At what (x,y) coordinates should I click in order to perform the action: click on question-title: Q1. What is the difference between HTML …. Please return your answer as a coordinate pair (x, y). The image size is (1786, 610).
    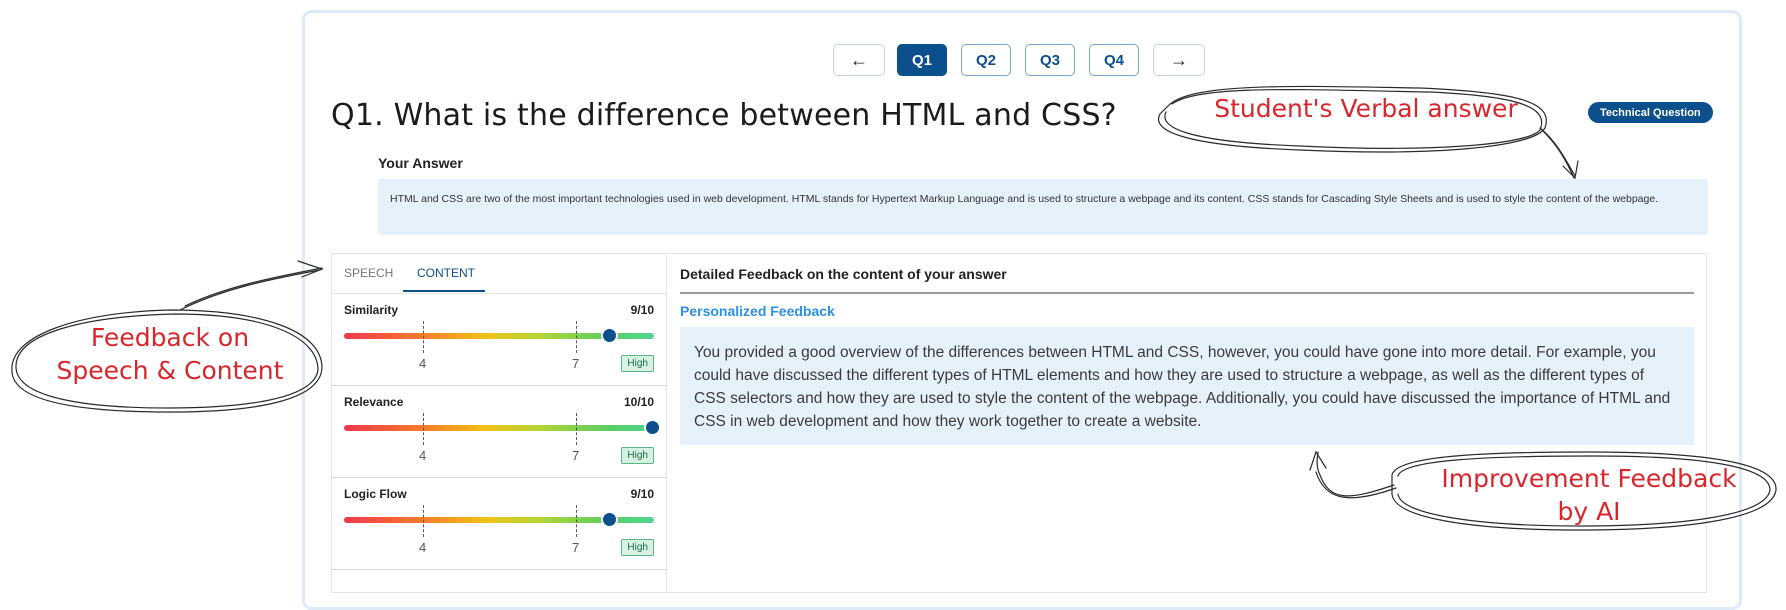
    Looking at the image, I should click on (724, 115).